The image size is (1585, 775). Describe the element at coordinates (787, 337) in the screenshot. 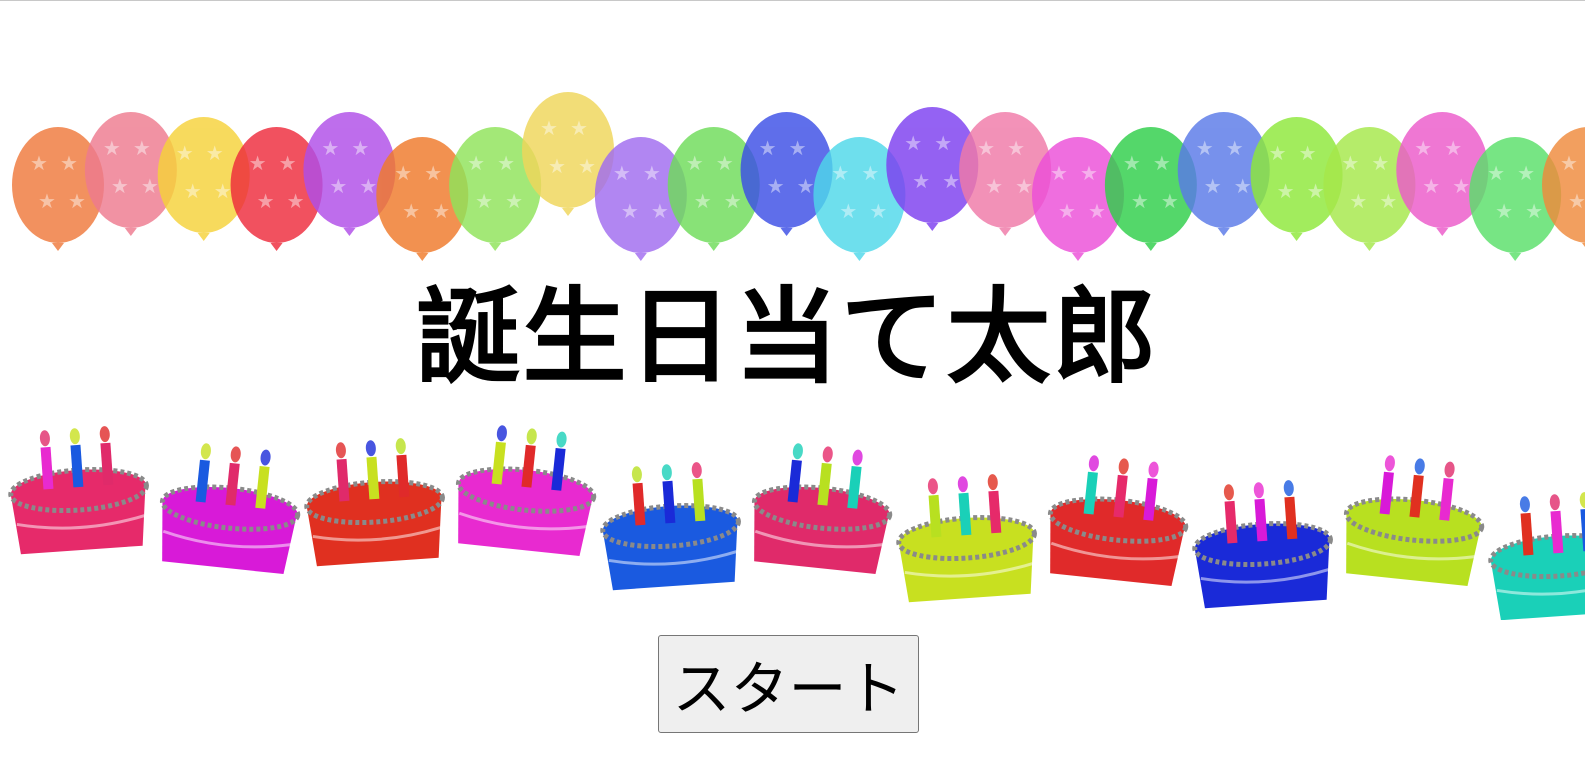

I see `page-title: 誕生日当て太郎` at that location.